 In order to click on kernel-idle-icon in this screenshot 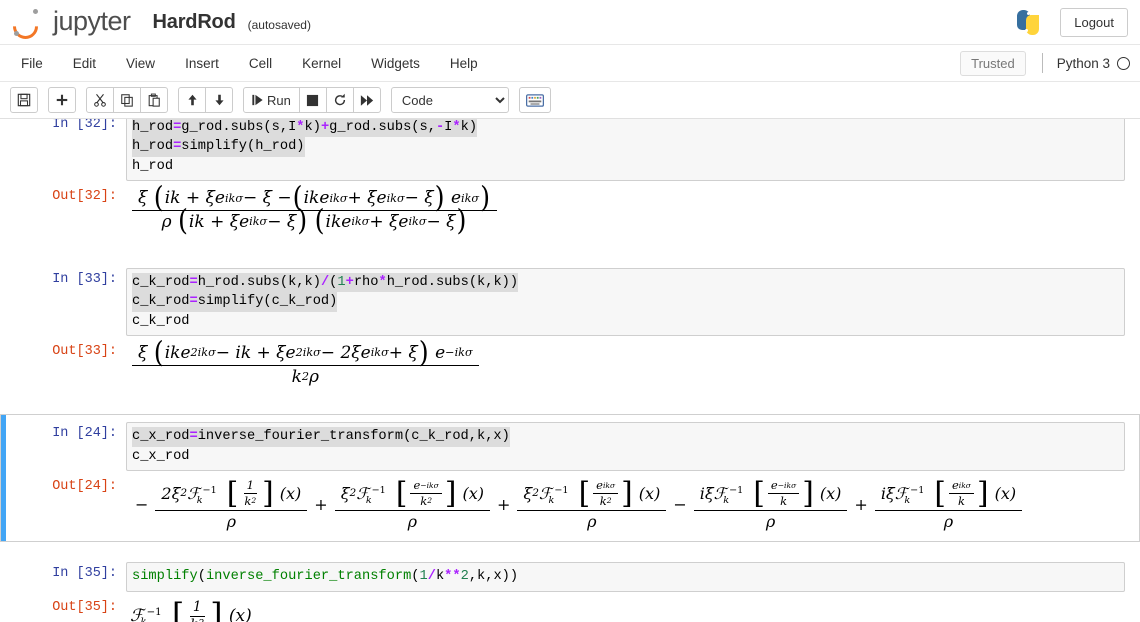, I will do `click(1123, 63)`.